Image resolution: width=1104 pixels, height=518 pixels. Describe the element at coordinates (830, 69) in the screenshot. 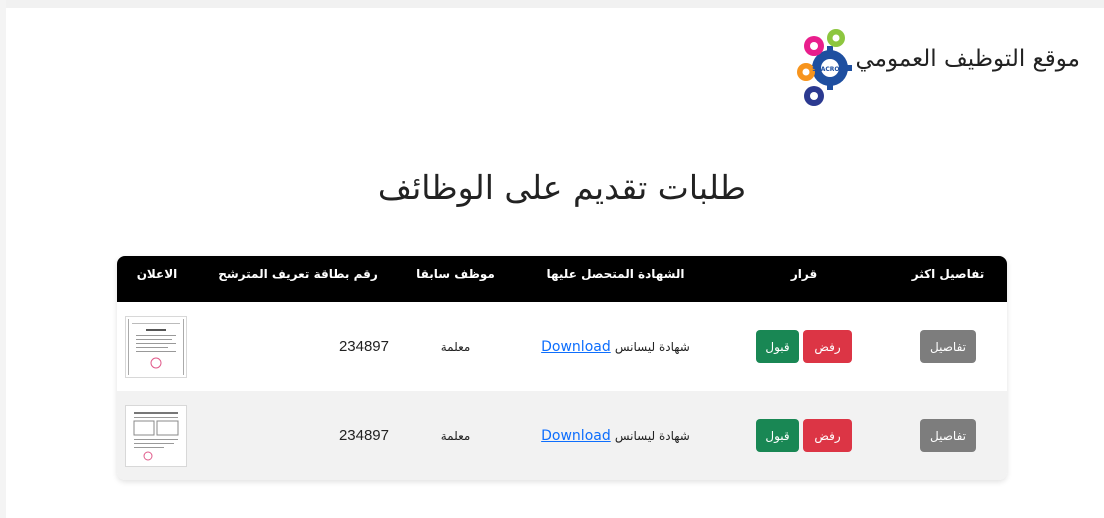

I see `logo-text: SEACROFT` at that location.